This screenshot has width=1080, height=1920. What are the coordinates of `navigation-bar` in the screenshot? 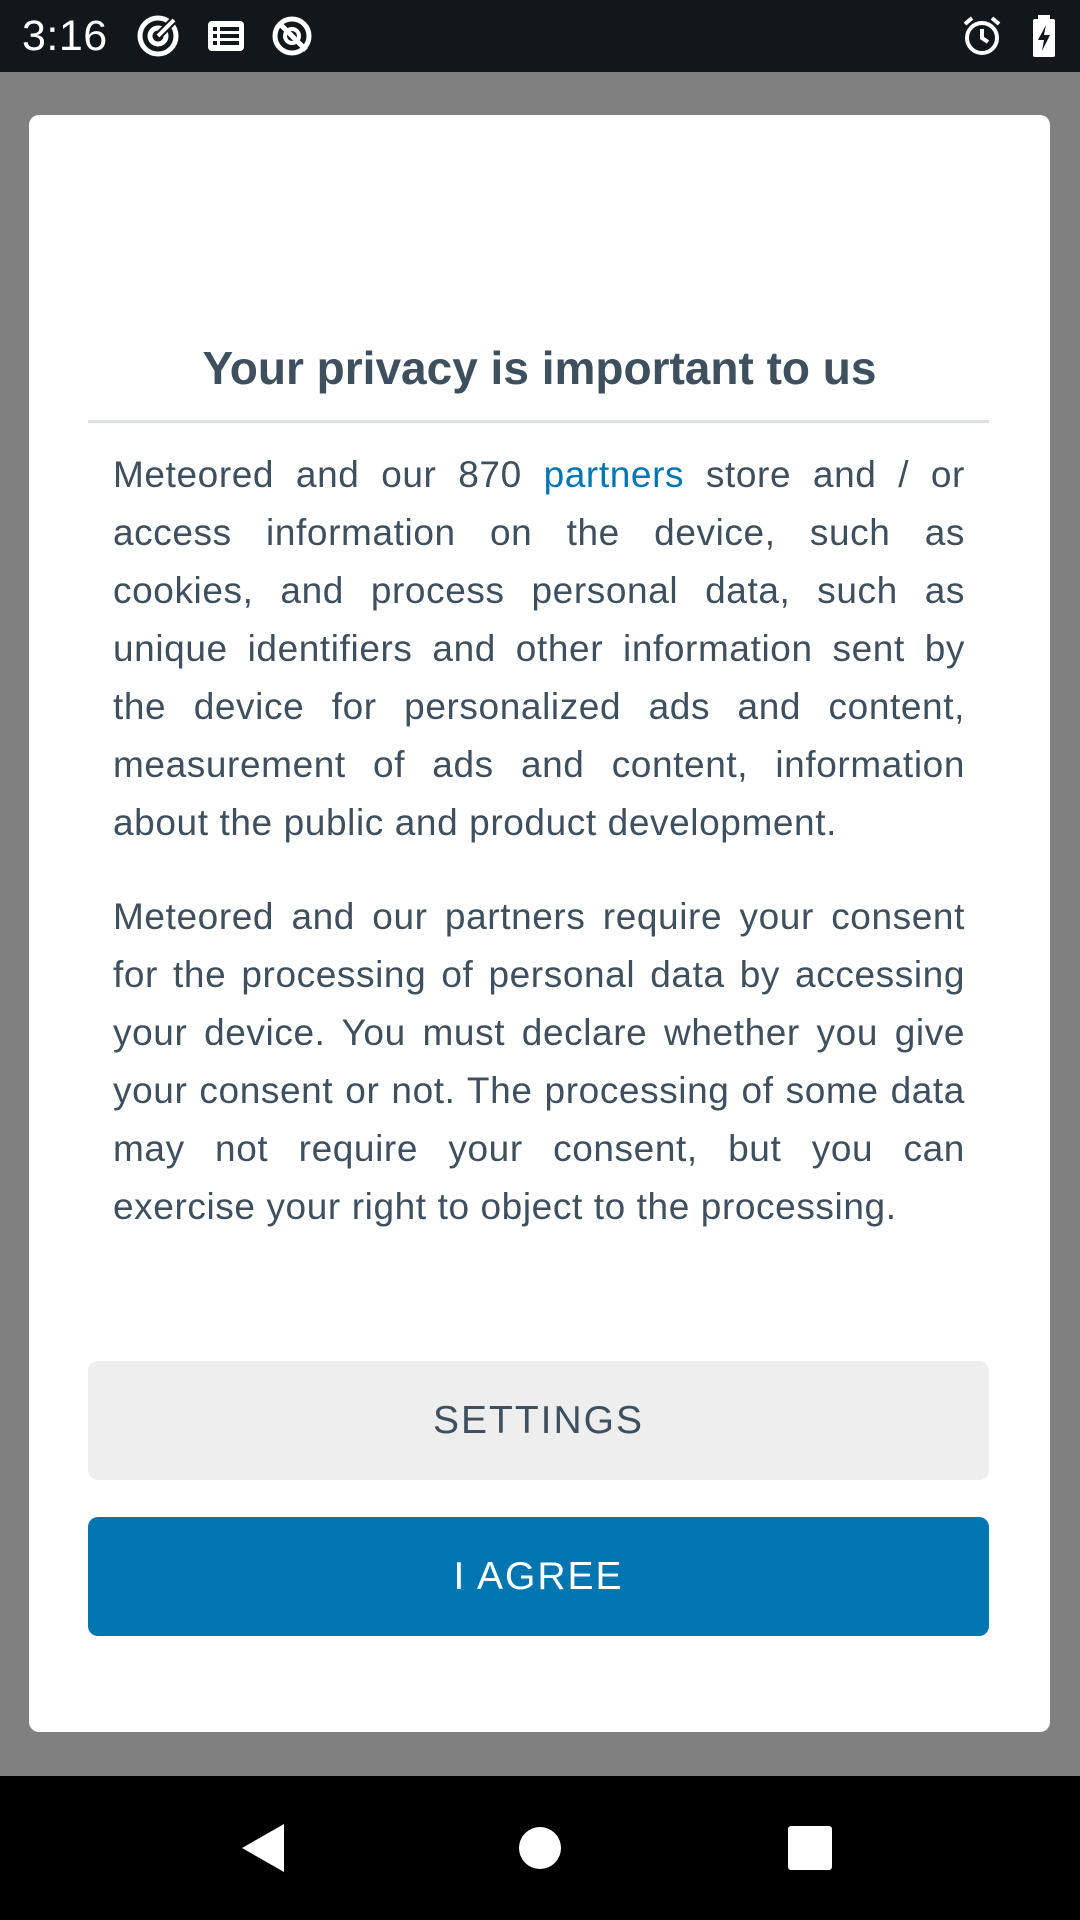 It's located at (540, 1848).